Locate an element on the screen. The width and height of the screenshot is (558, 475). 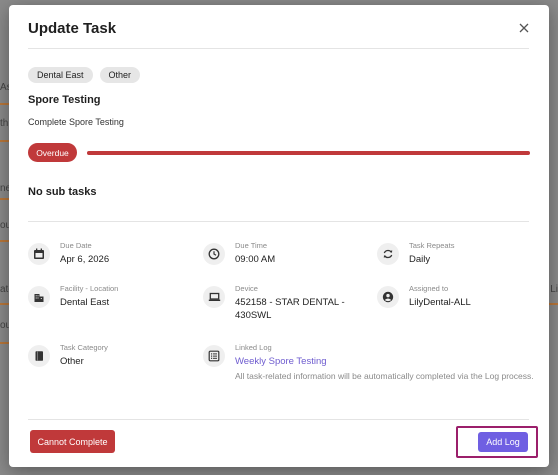
building-icon is located at coordinates (39, 297).